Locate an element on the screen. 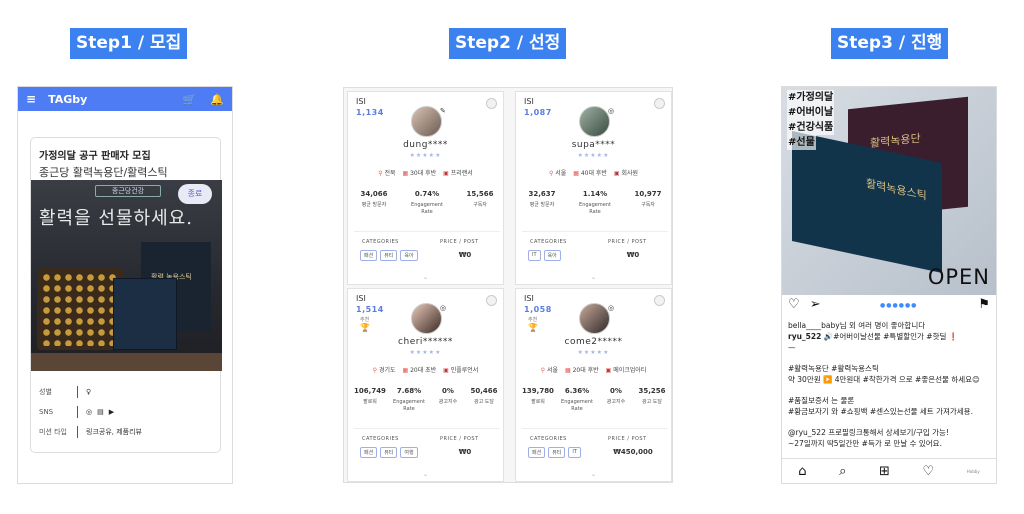  category-chip: 패션 is located at coordinates (537, 452).